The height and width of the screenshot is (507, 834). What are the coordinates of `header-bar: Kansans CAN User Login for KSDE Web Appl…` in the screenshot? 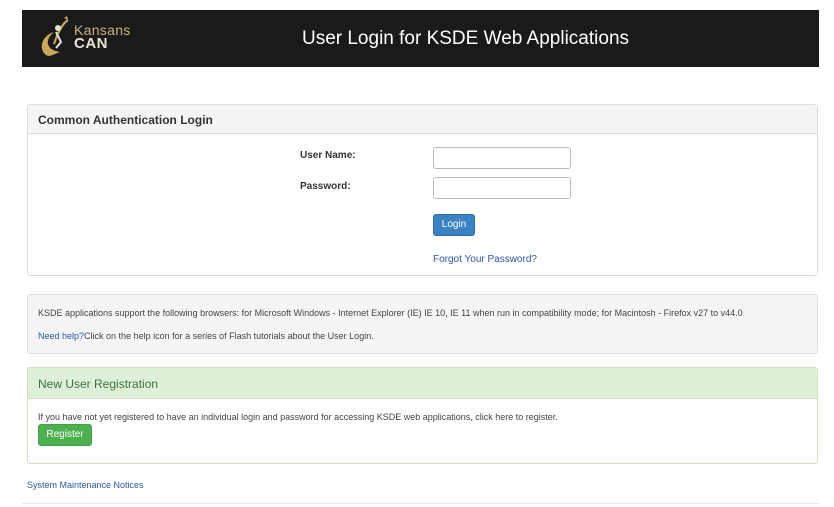 It's located at (420, 38).